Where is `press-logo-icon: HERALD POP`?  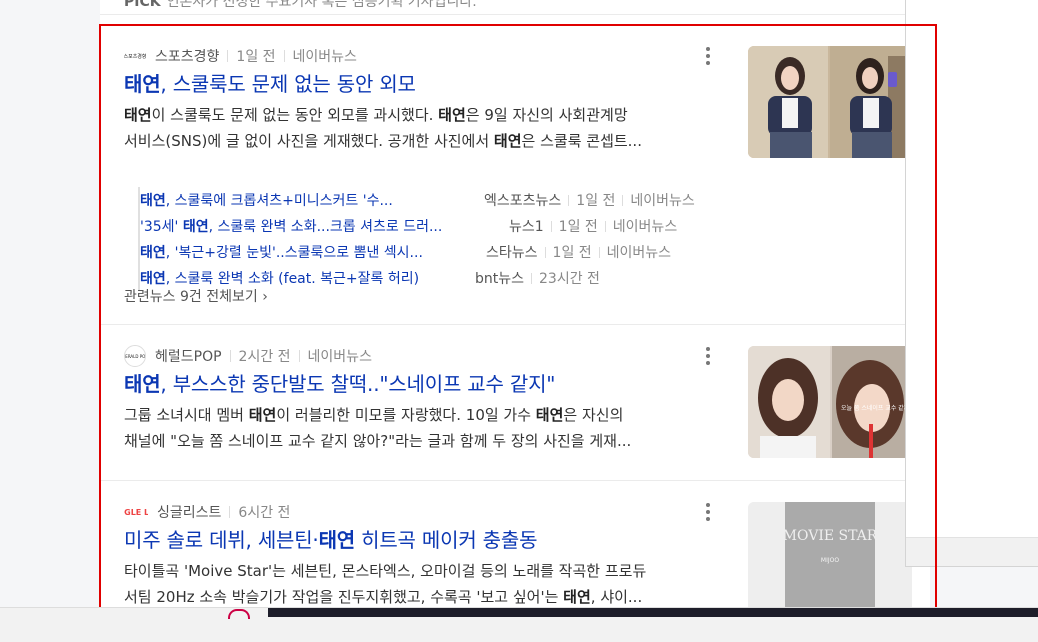
press-logo-icon: HERALD POP is located at coordinates (135, 356).